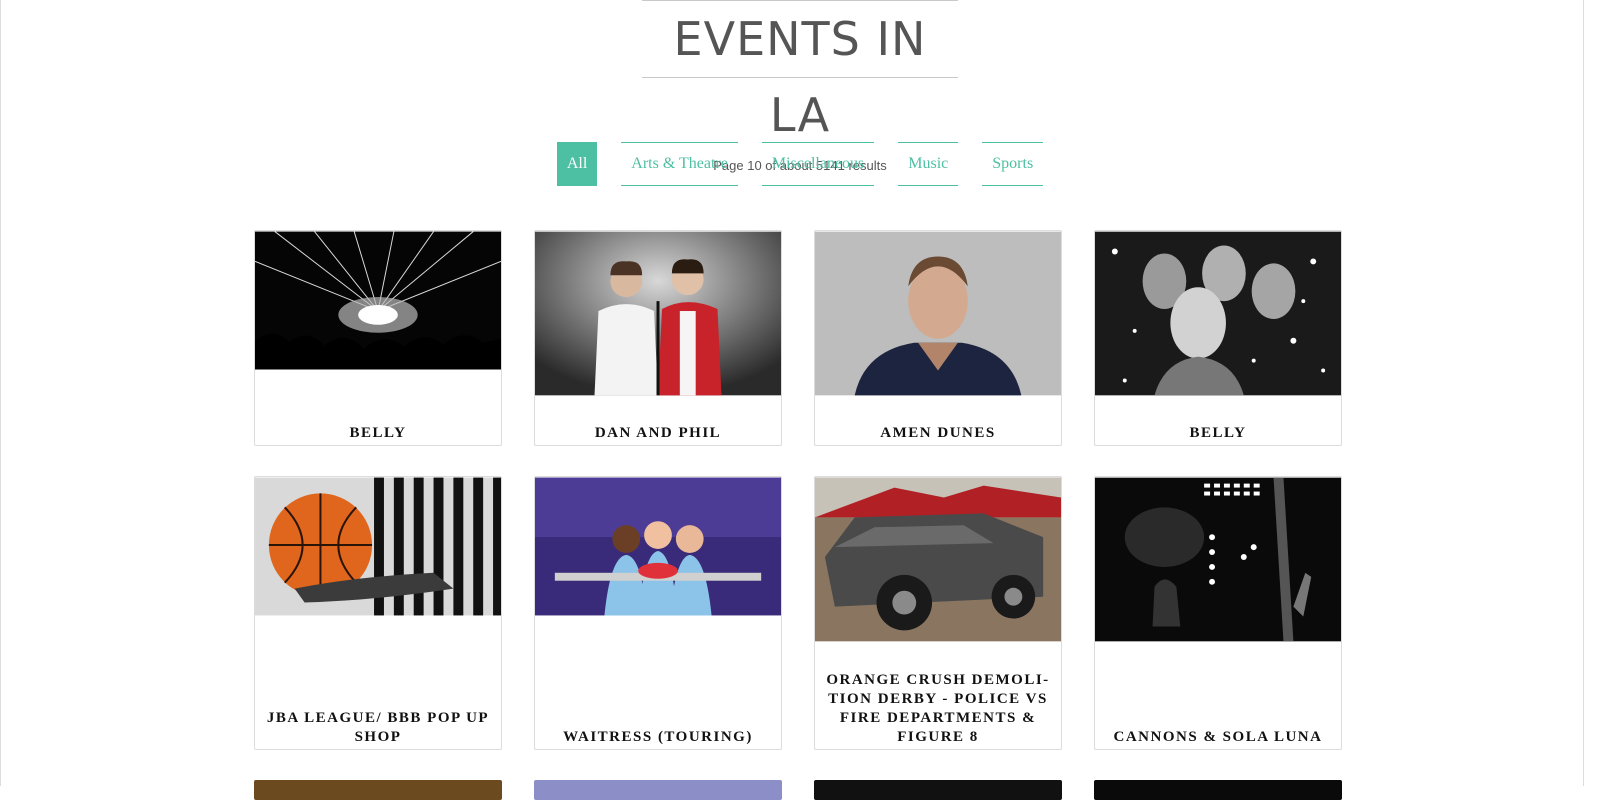  What do you see at coordinates (800, 77) in the screenshot?
I see `page-title: EVENTS IN LA` at bounding box center [800, 77].